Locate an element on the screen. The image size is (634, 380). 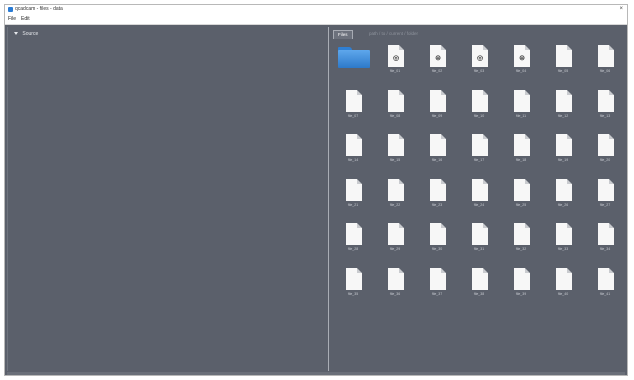
file-item: file_09 is located at coordinates (437, 108).